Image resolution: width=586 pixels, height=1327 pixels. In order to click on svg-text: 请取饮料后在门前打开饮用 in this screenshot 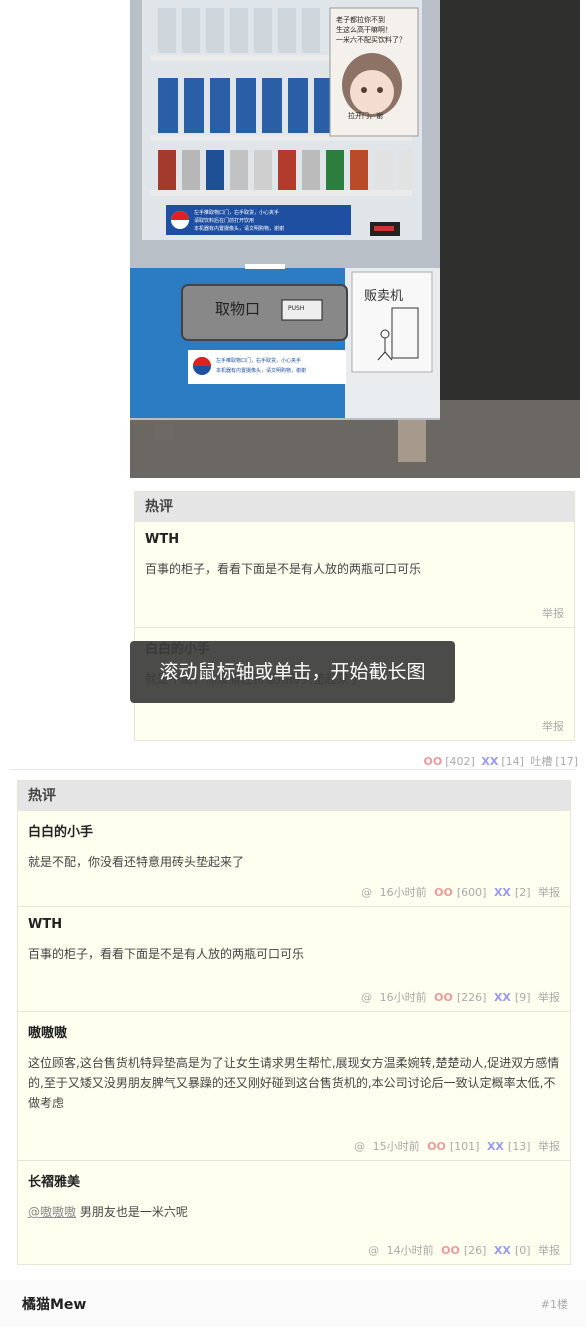, I will do `click(224, 220)`.